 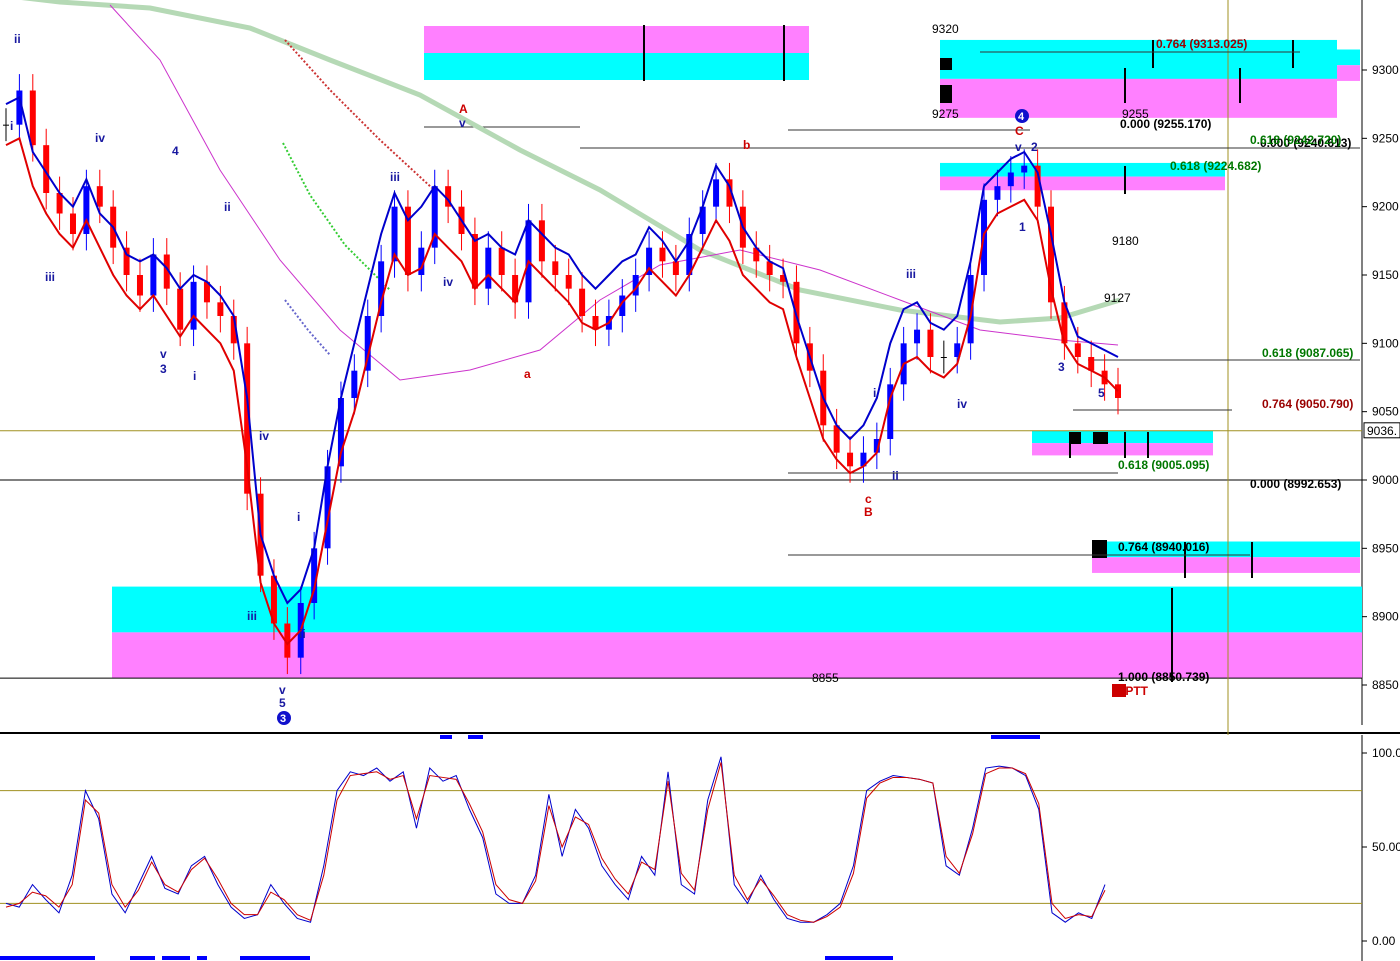 I want to click on osc-tick-label: 0.00, so click(x=1384, y=941).